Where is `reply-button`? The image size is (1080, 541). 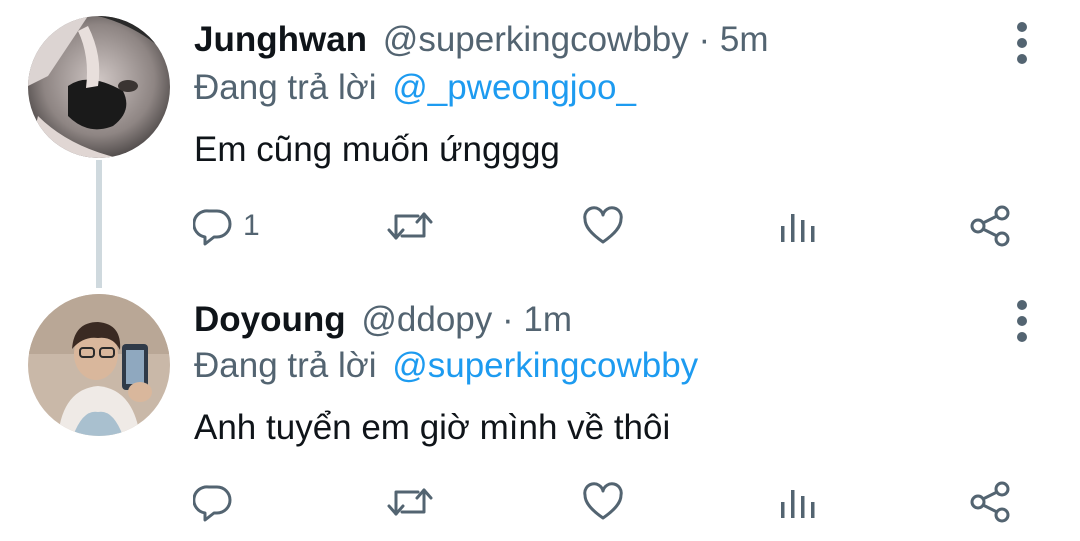
reply-button is located at coordinates (218, 502).